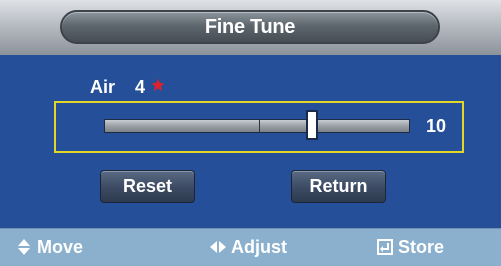 This screenshot has width=501, height=266. What do you see at coordinates (259, 247) in the screenshot?
I see `hint-adjust-label: Adjust` at bounding box center [259, 247].